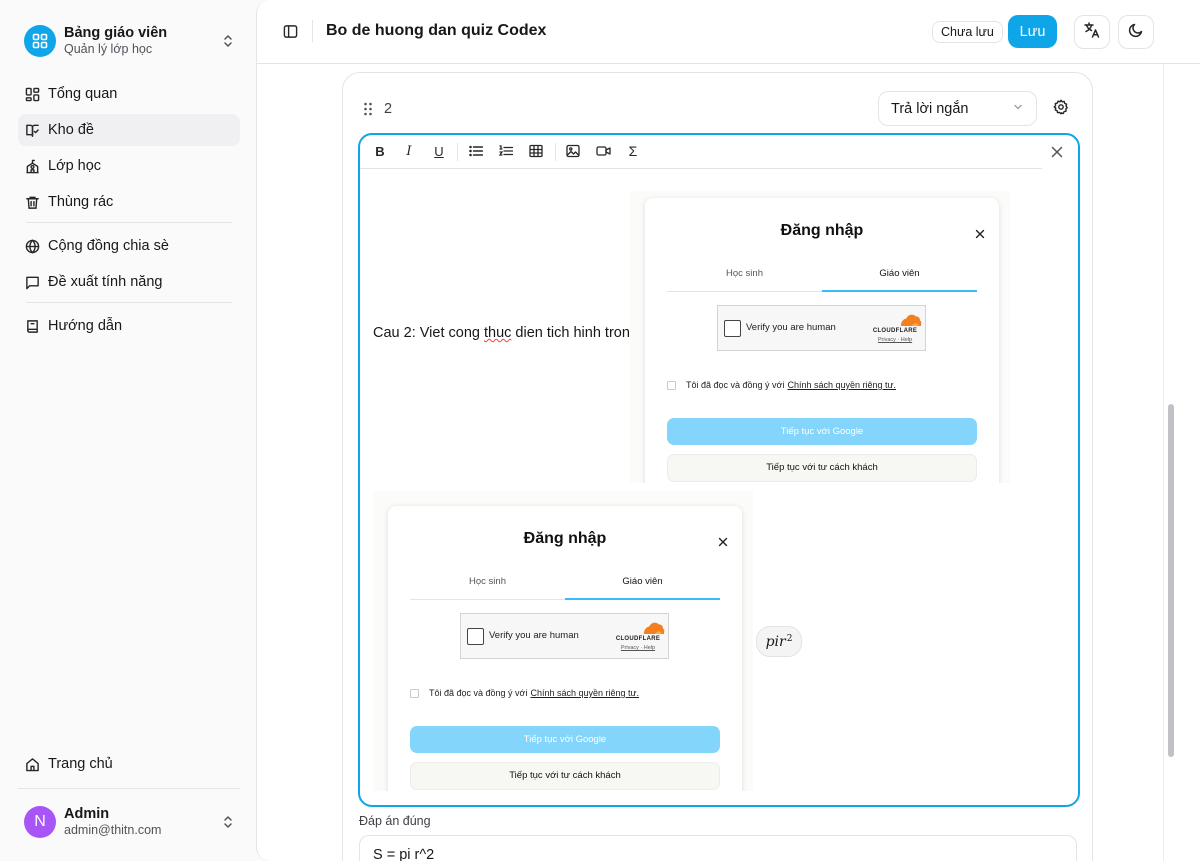  What do you see at coordinates (32, 326) in the screenshot?
I see `book-icon` at bounding box center [32, 326].